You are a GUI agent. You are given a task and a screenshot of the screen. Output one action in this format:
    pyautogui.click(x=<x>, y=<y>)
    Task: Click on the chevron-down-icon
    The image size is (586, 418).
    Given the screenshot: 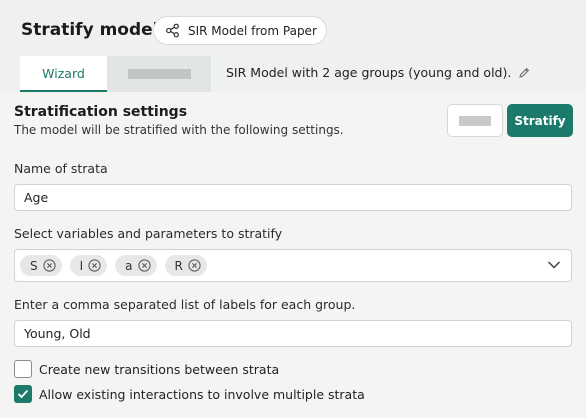 What is the action you would take?
    pyautogui.click(x=554, y=265)
    